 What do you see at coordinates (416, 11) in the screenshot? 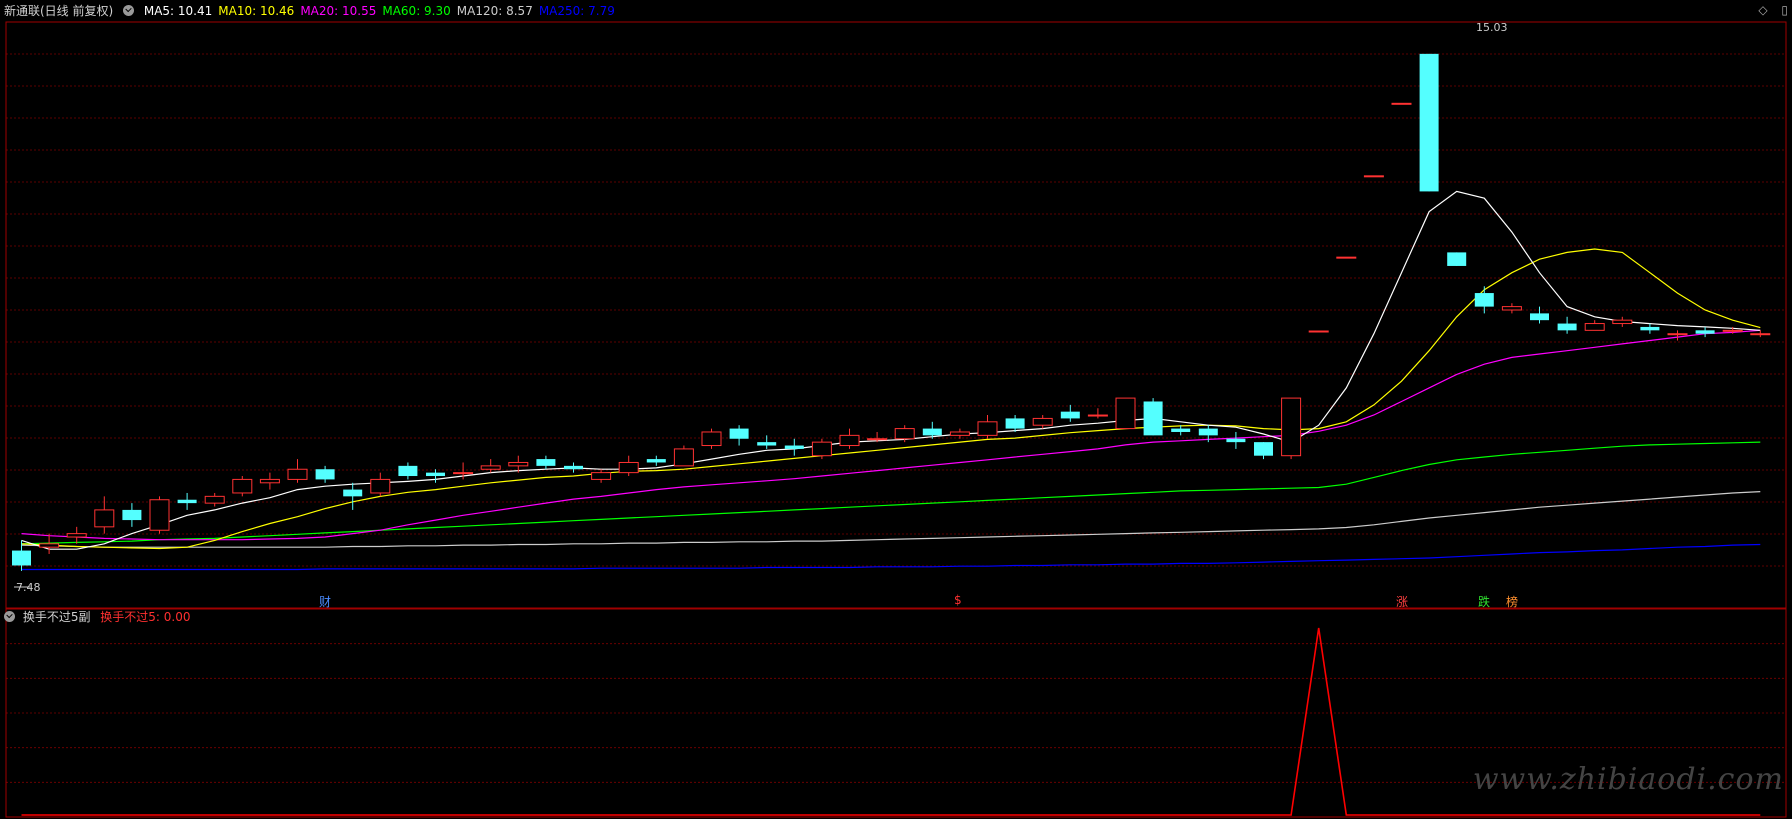
I see `ma-legend-item-3: MA60: 9.30` at bounding box center [416, 11].